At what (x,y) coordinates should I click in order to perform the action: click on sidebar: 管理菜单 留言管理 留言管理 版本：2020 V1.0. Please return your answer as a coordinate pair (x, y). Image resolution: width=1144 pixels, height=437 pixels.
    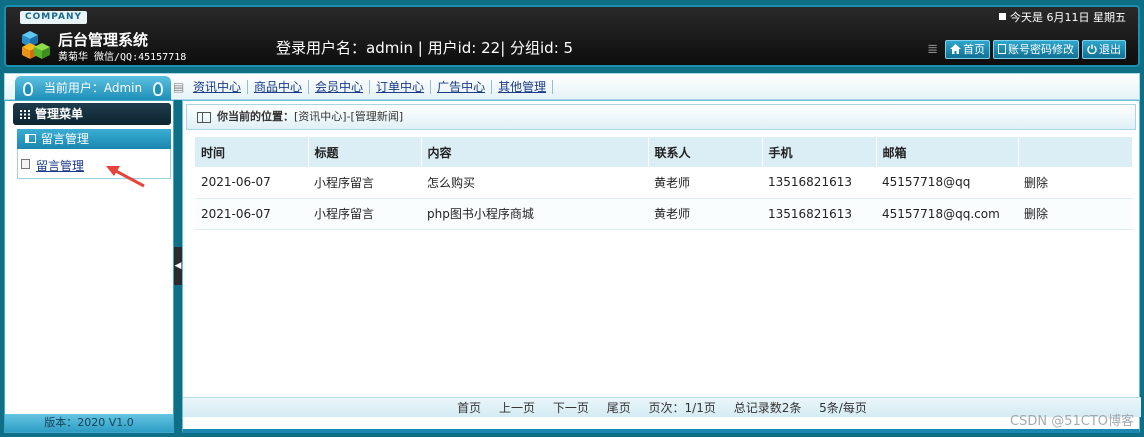
    Looking at the image, I should click on (89, 266).